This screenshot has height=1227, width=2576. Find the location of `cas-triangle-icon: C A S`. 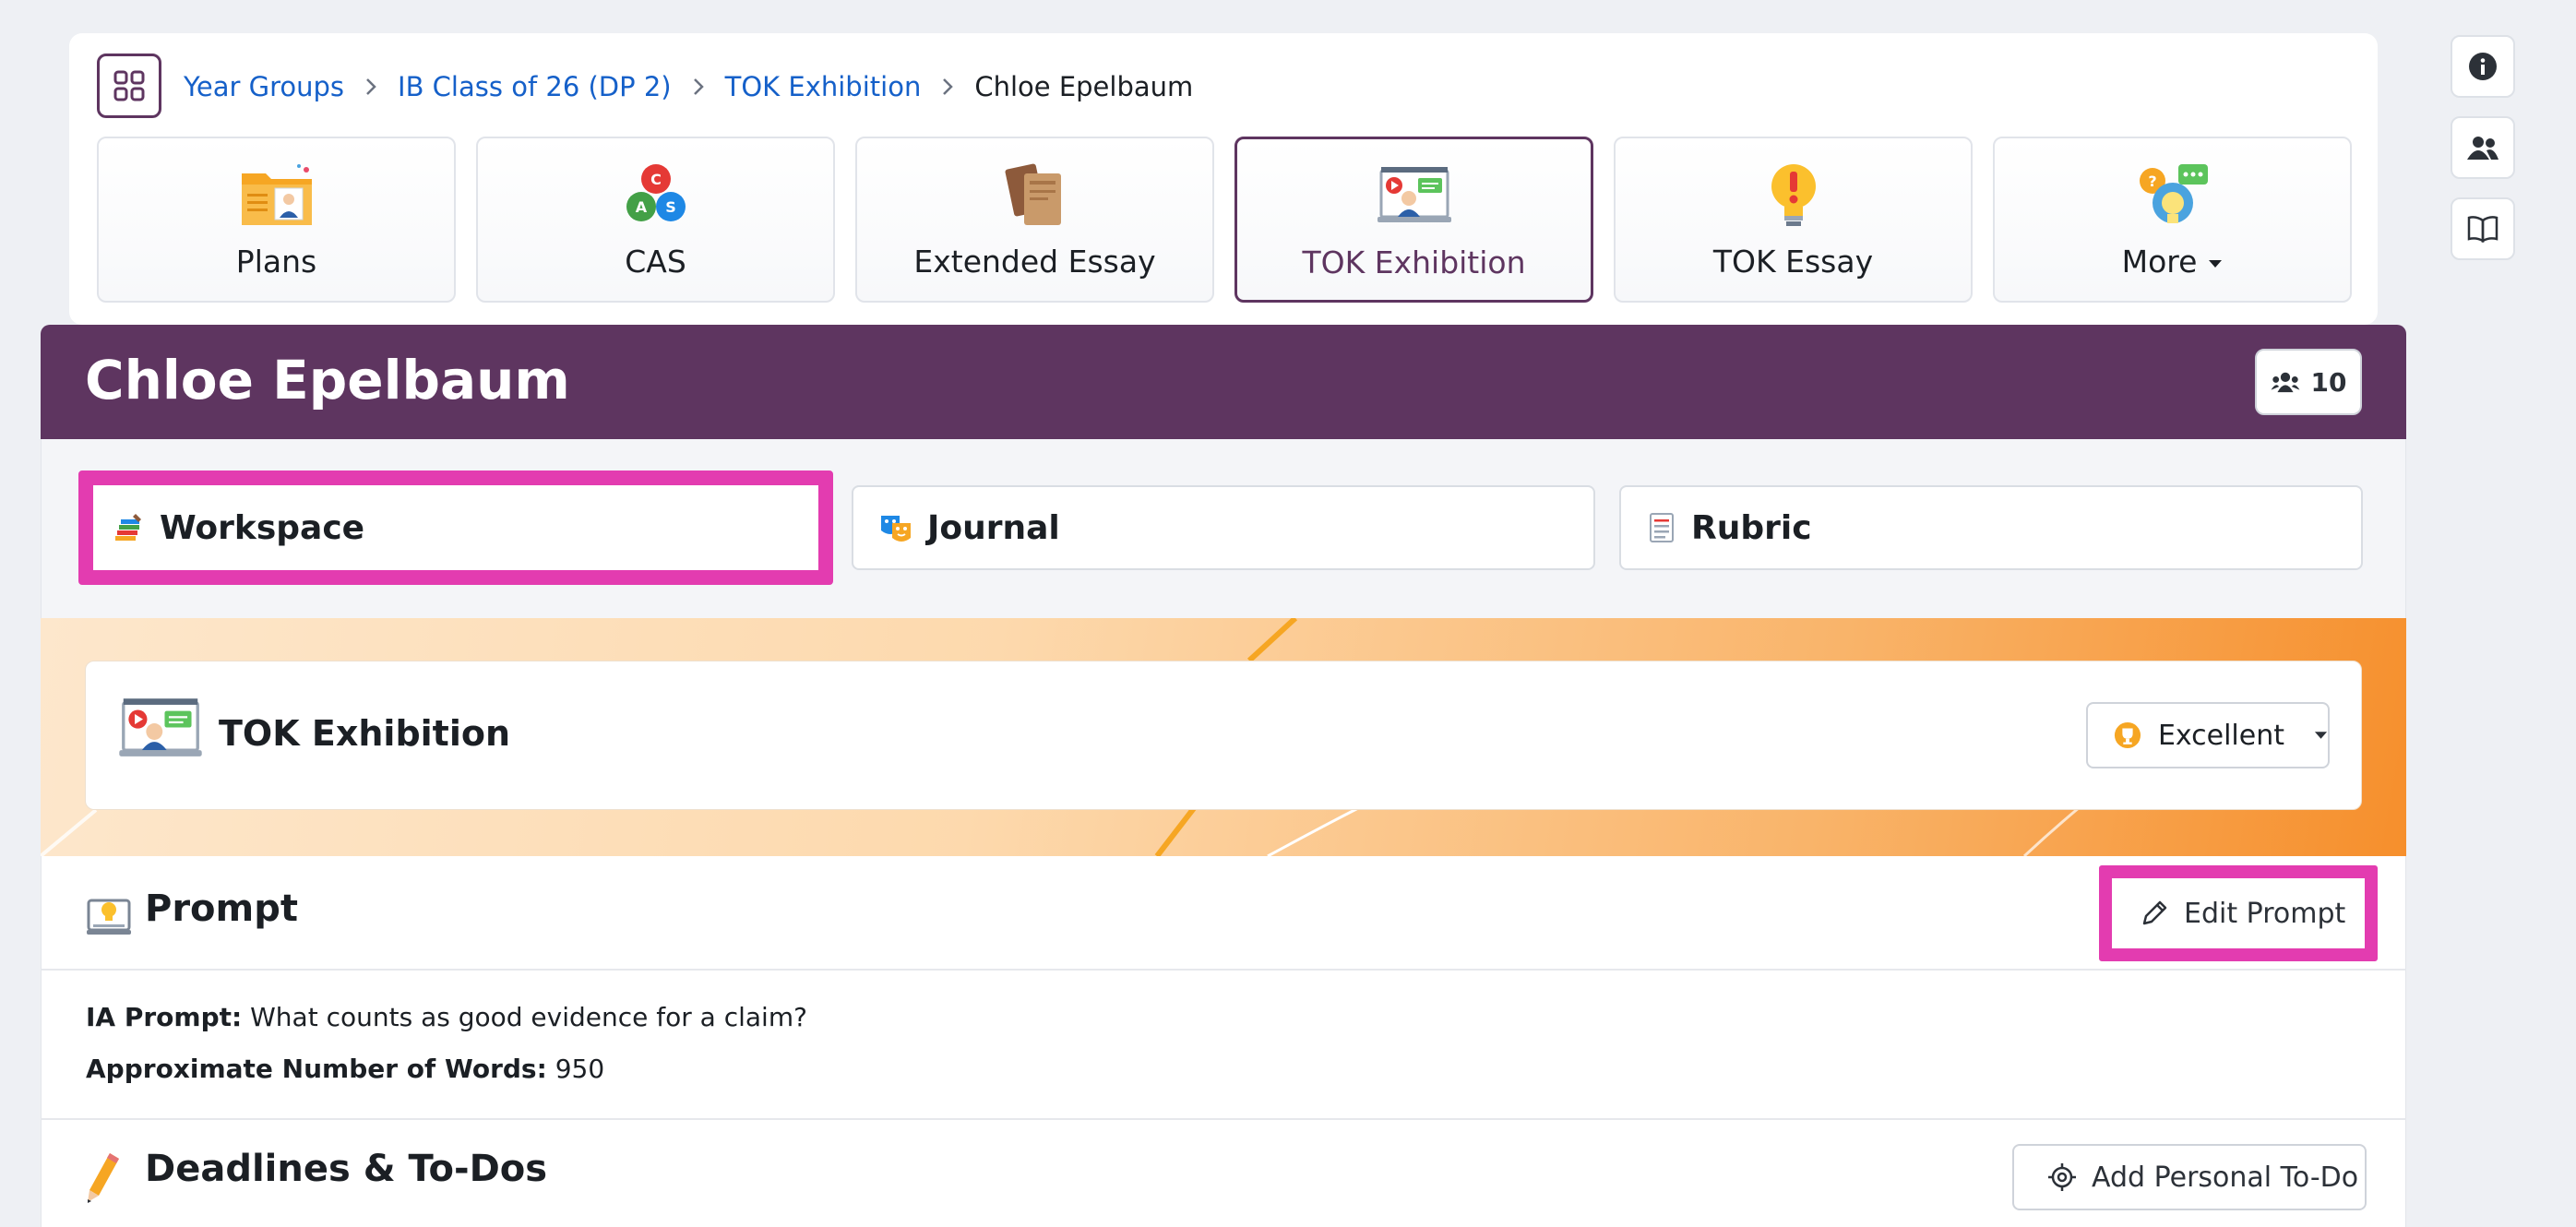

cas-triangle-icon: C A S is located at coordinates (656, 192).